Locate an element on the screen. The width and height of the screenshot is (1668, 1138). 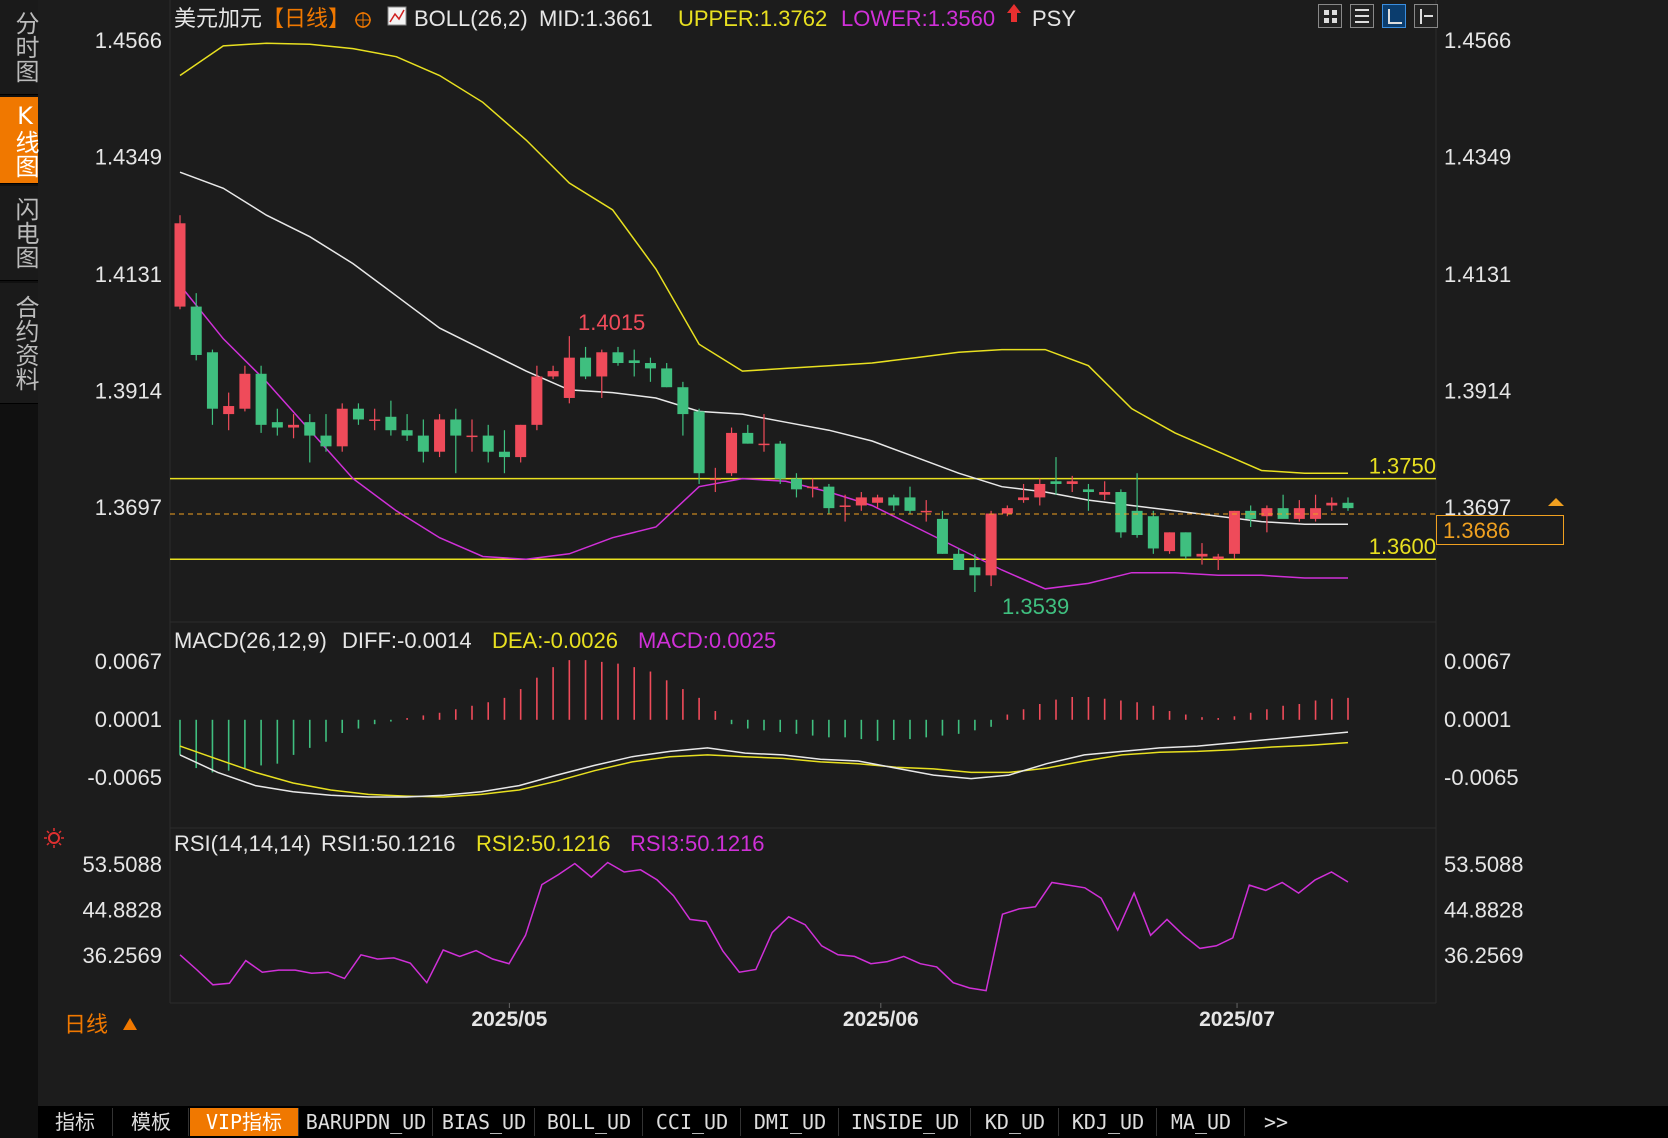
macd-lines is located at coordinates (764, 764).